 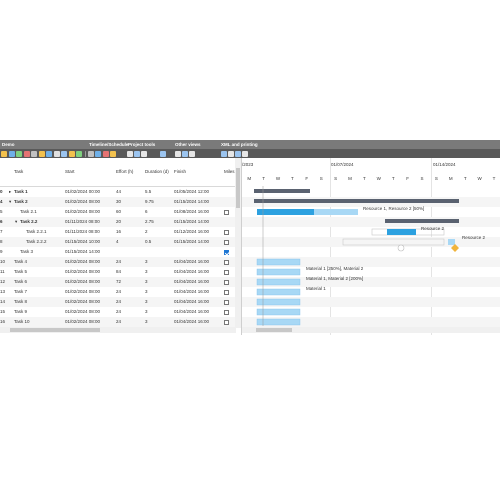 I want to click on import-xml-icon, so click(x=231, y=153).